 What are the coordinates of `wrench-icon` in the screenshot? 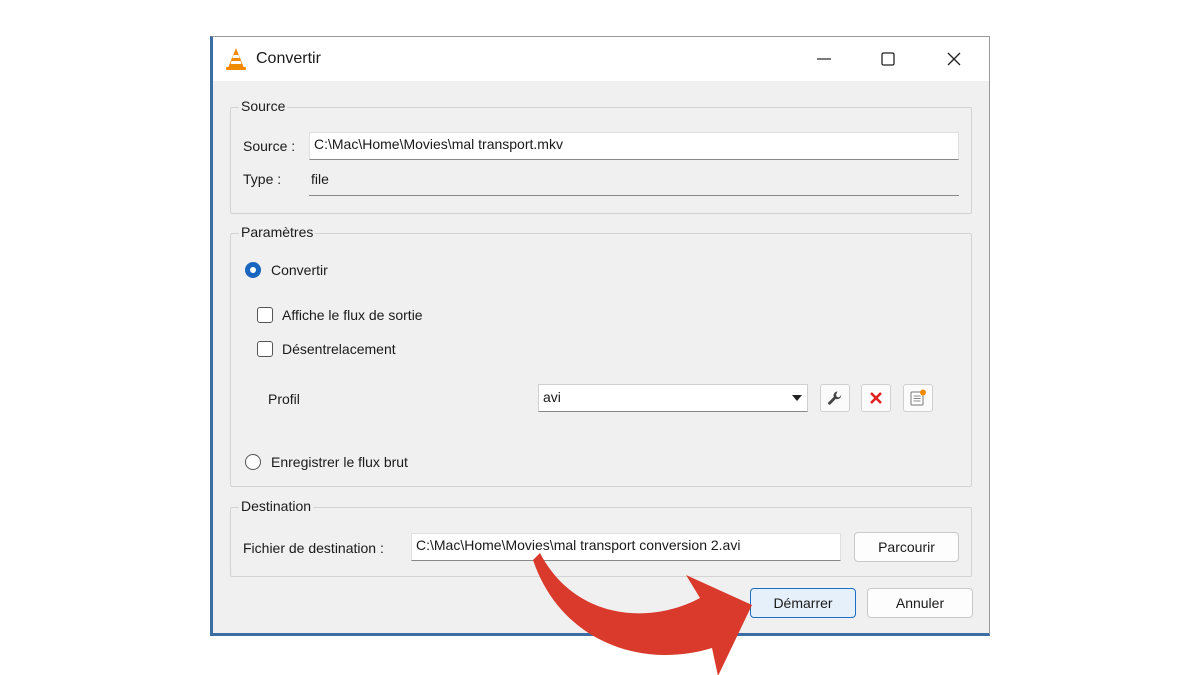 It's located at (835, 398).